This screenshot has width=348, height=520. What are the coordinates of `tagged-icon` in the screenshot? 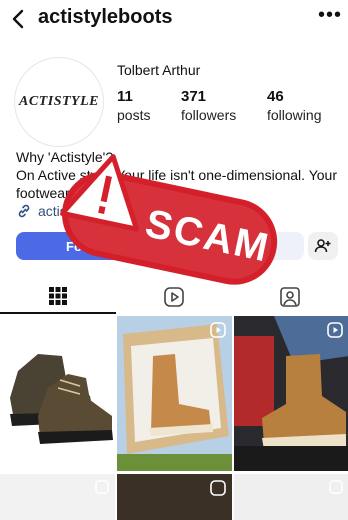 It's located at (290, 297).